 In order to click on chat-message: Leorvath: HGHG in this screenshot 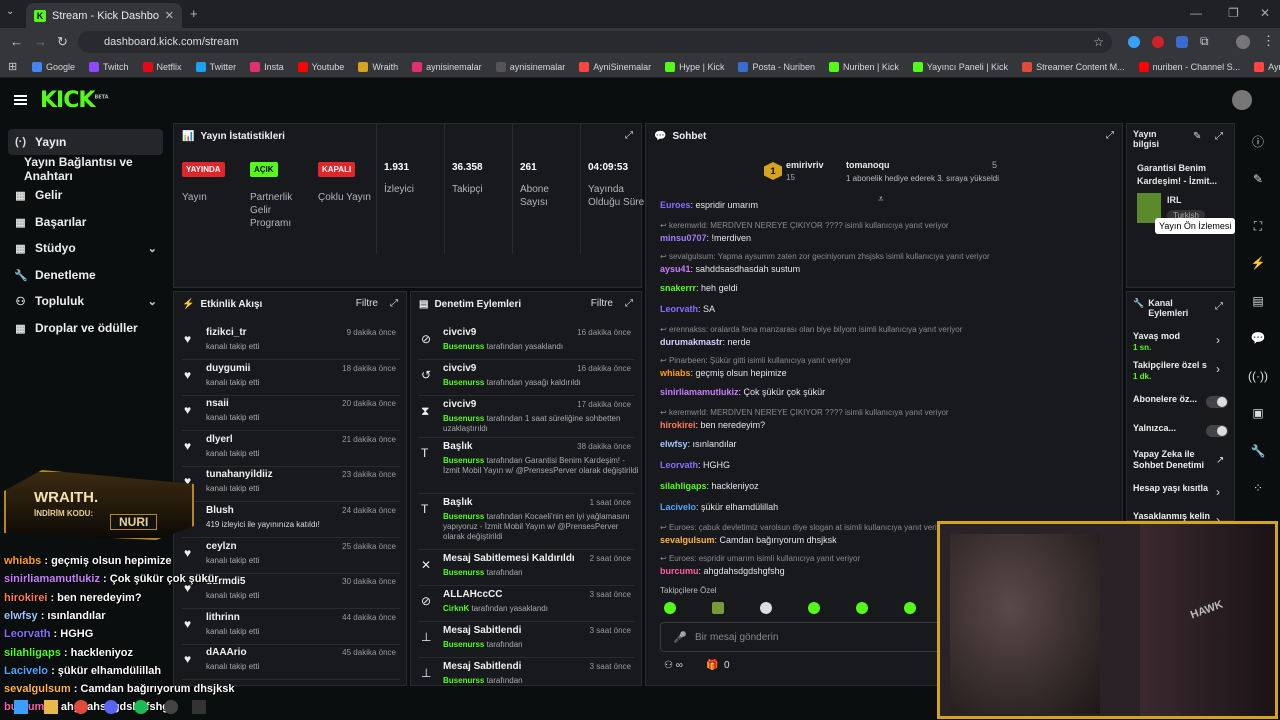, I will do `click(695, 465)`.